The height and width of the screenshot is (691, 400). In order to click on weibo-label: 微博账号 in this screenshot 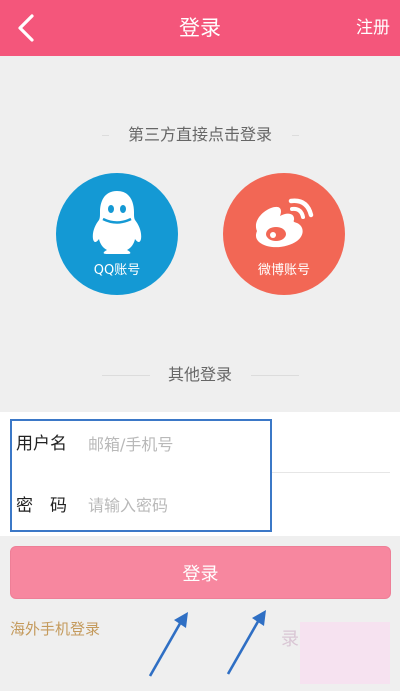, I will do `click(283, 270)`.